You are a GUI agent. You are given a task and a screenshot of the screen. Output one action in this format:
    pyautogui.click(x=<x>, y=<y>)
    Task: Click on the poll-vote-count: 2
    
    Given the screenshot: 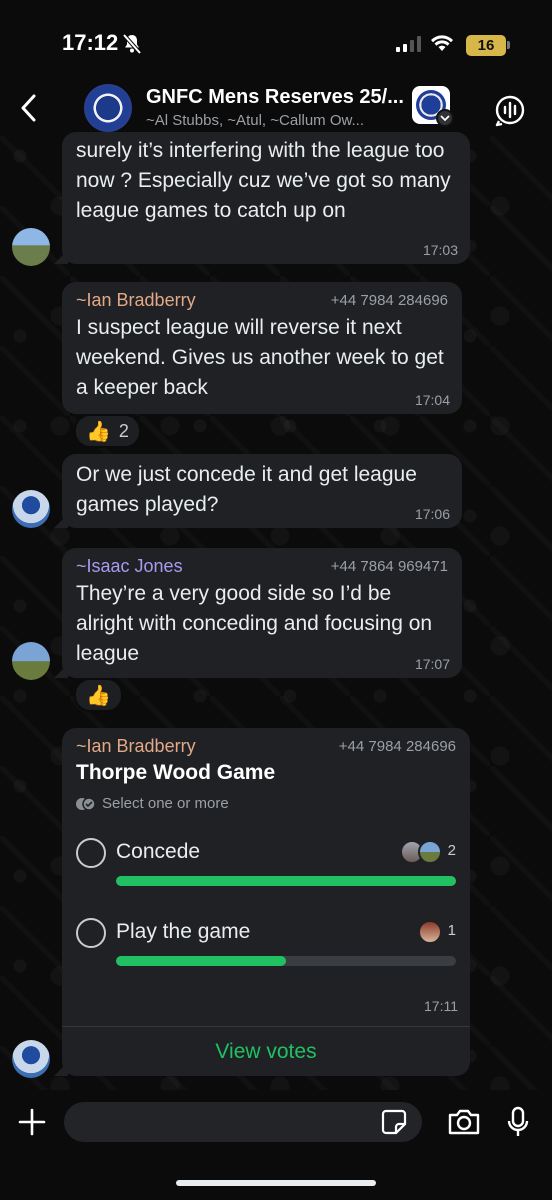 What is the action you would take?
    pyautogui.click(x=451, y=850)
    